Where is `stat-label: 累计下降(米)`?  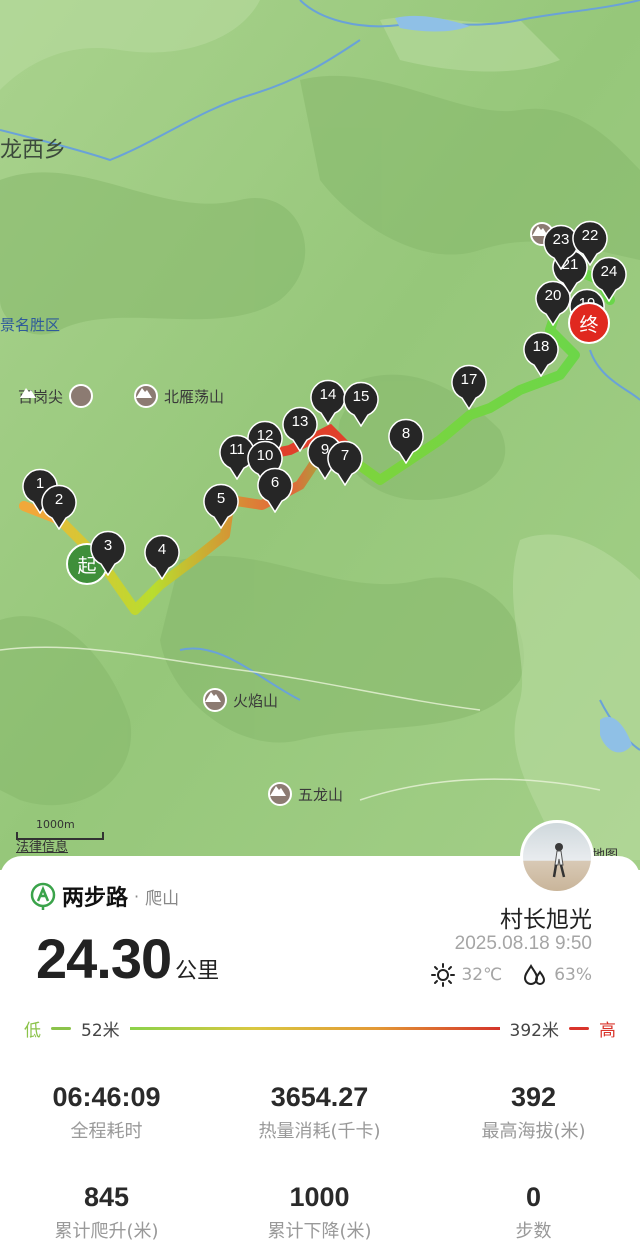
stat-label: 累计下降(米) is located at coordinates (319, 1231).